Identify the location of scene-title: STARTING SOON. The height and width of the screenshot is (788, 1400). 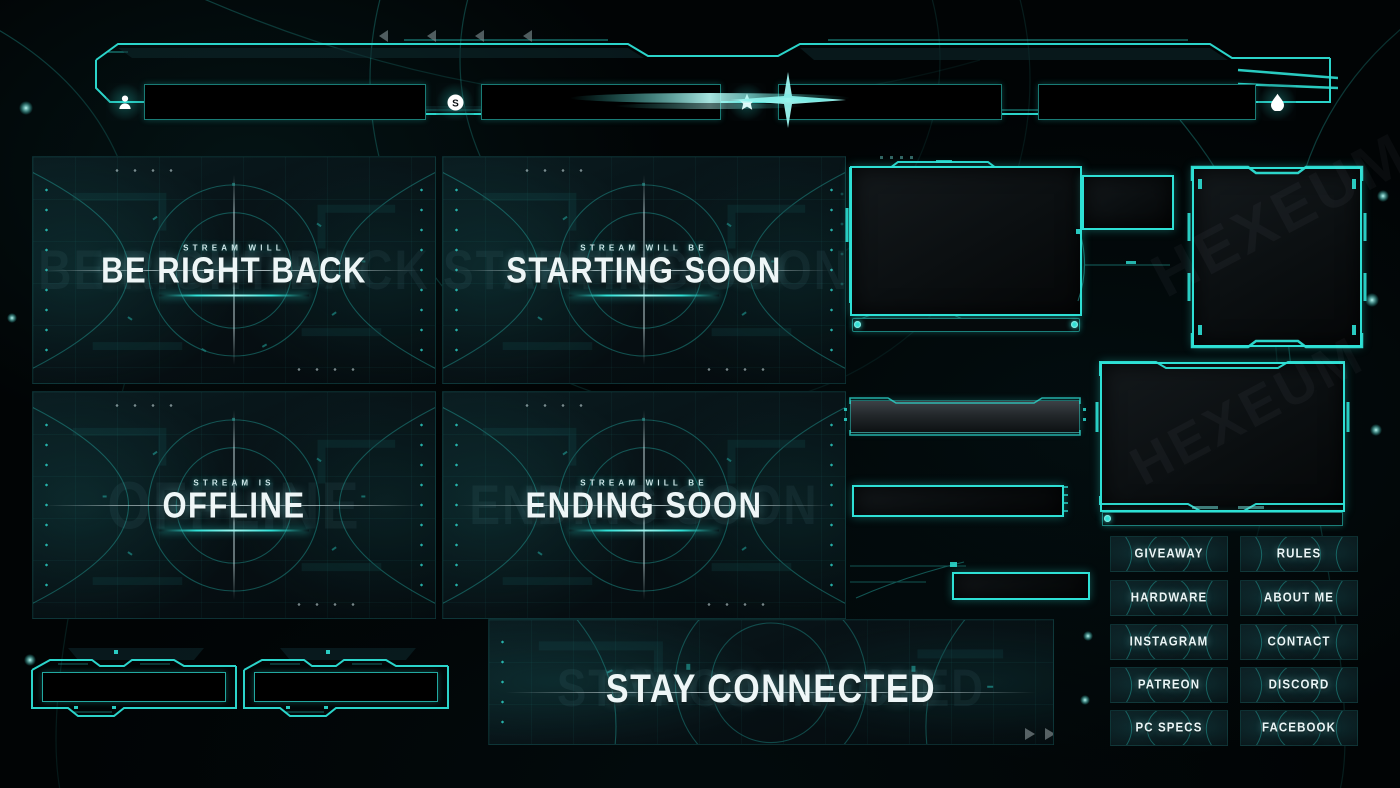
(644, 270).